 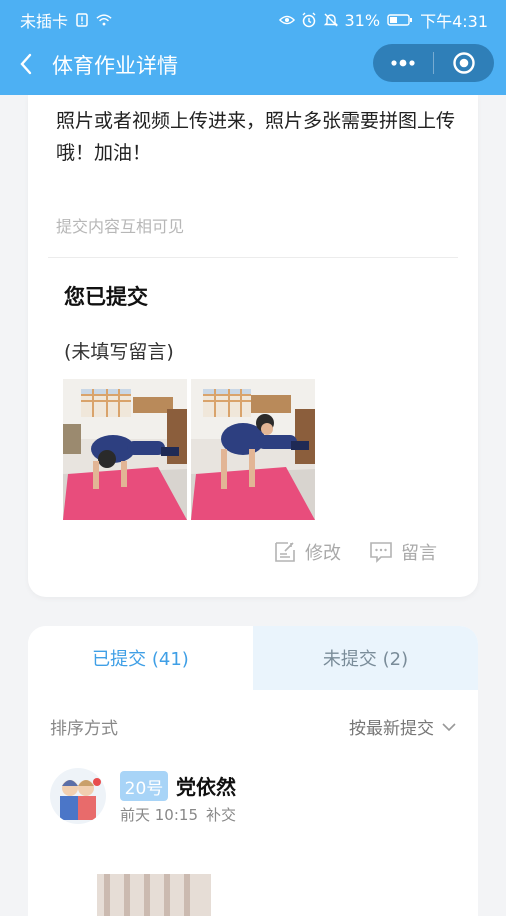 What do you see at coordinates (253, 553) in the screenshot?
I see `submission-actions: 修改 留言` at bounding box center [253, 553].